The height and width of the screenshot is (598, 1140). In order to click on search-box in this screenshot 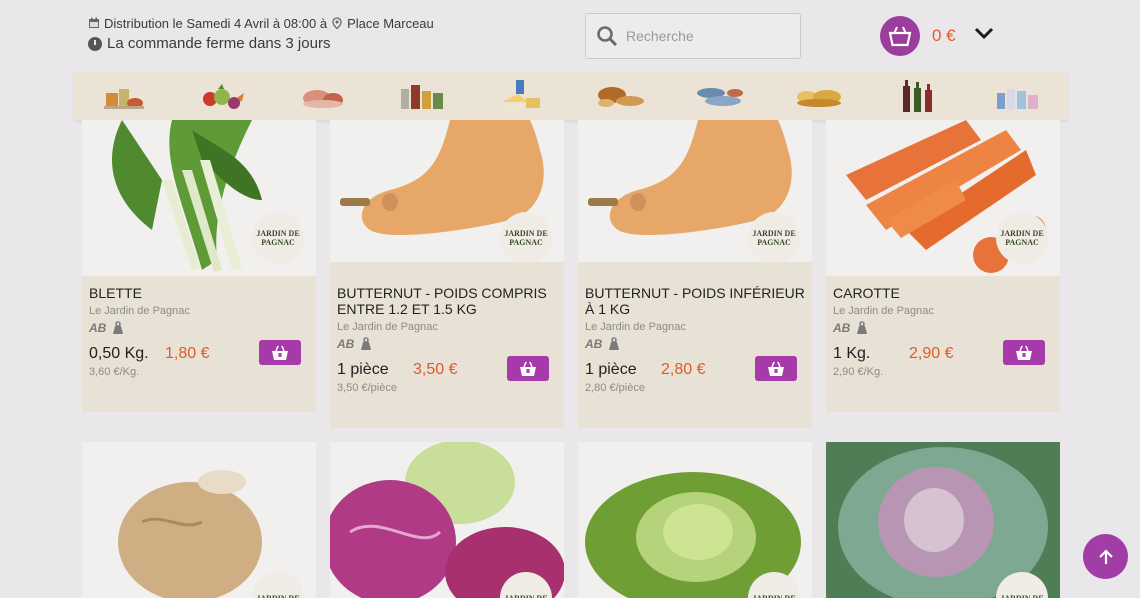, I will do `click(693, 36)`.